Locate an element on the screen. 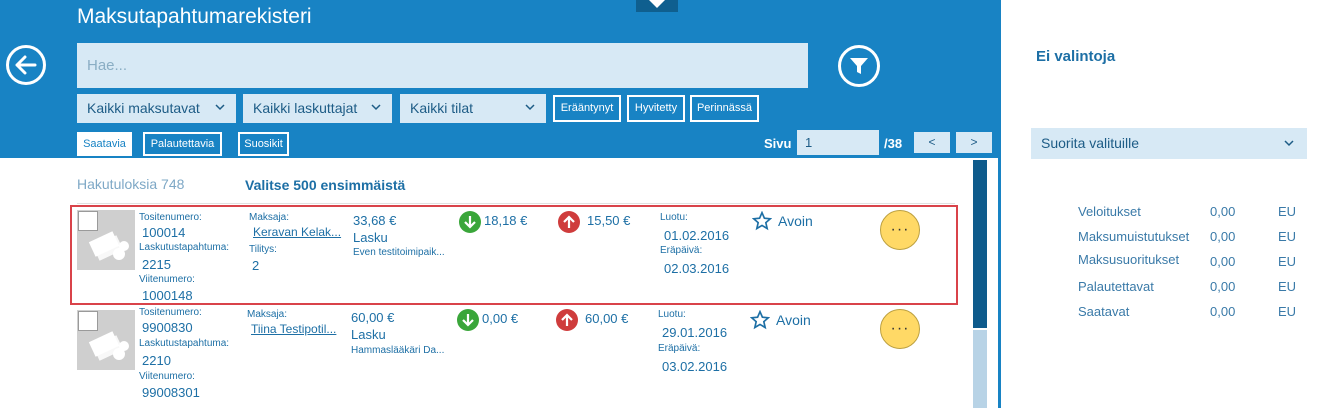 The image size is (1322, 408). billing-event-label: Laskutustapahtuma: is located at coordinates (184, 343).